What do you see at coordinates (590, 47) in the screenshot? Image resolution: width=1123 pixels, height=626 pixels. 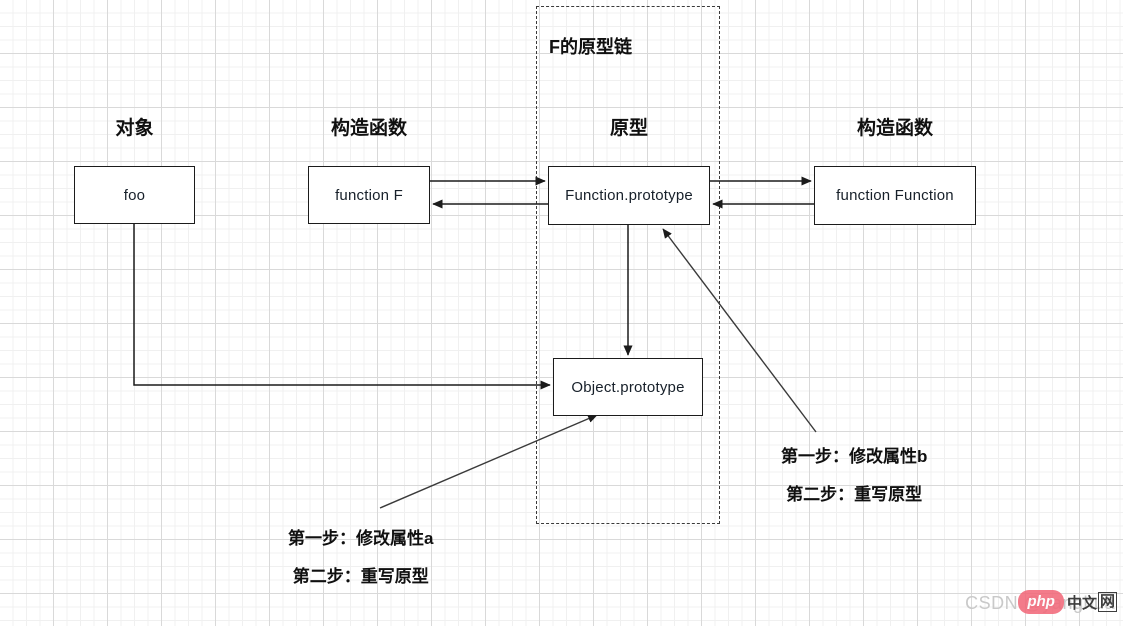 I see `group-title: F的原型链` at bounding box center [590, 47].